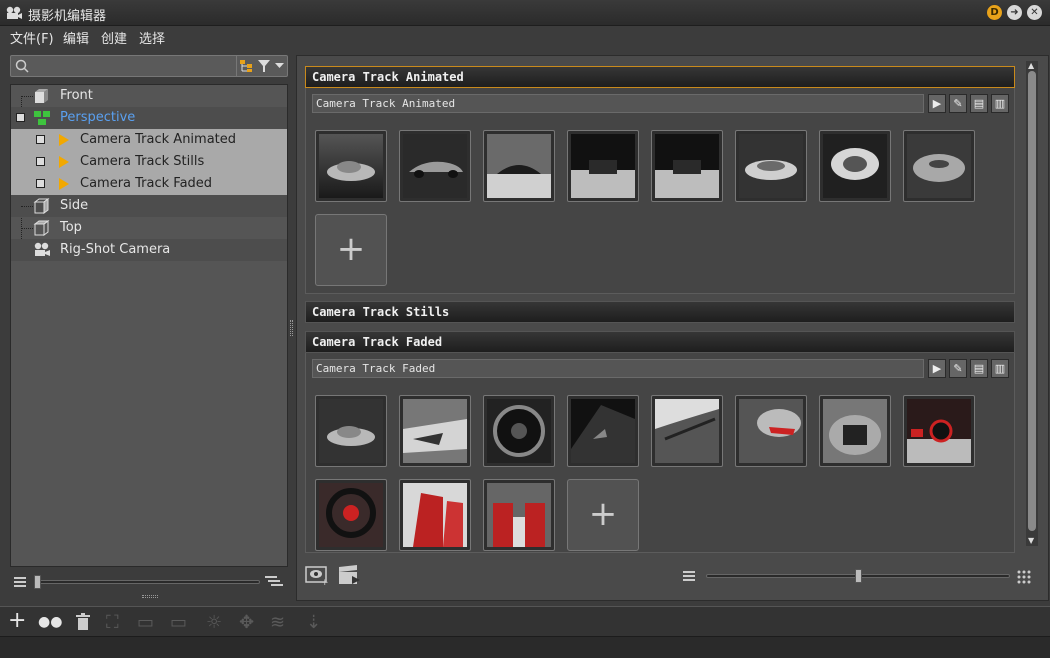 The image size is (1050, 658). Describe the element at coordinates (114, 37) in the screenshot. I see `menu-create: 创建` at that location.